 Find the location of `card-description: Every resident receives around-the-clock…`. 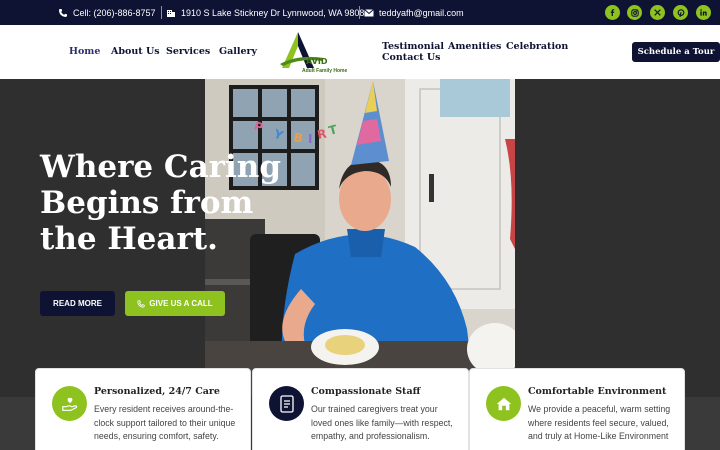

card-description: Every resident receives around-the-clock… is located at coordinates (165, 422).